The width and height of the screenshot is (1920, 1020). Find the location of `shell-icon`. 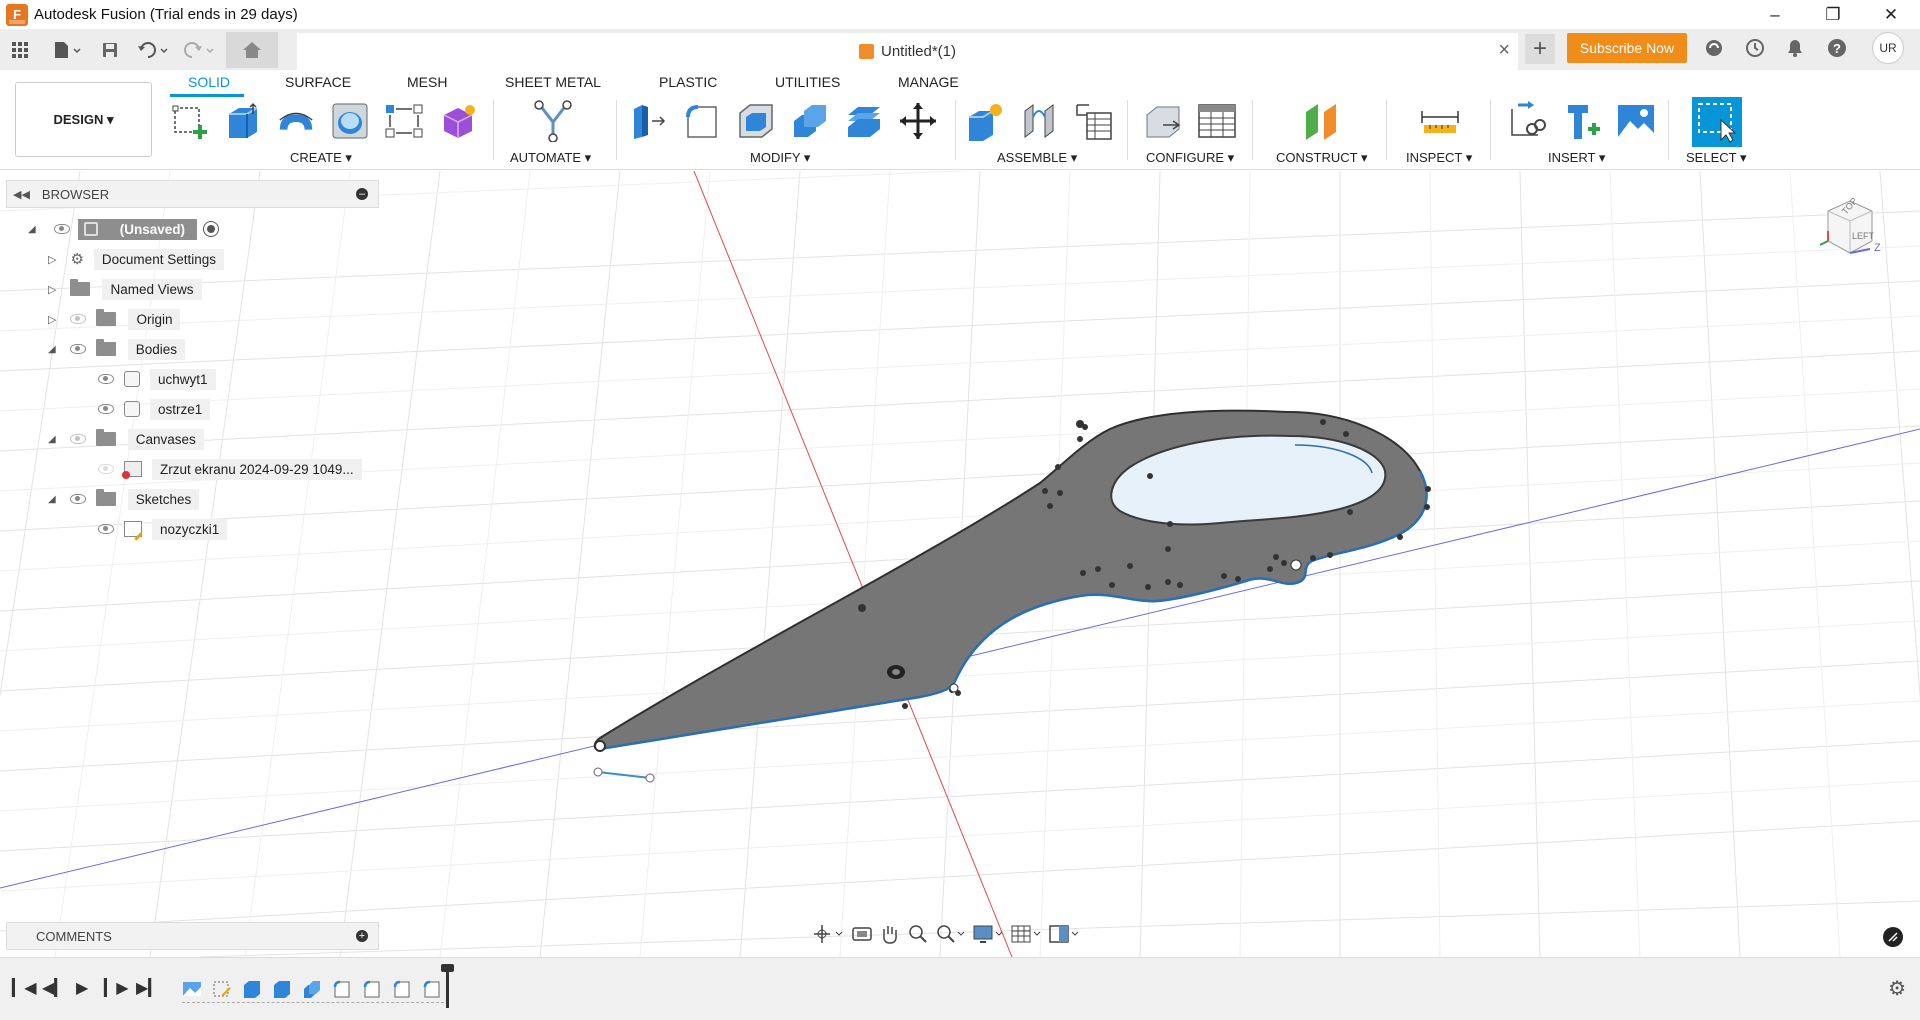

shell-icon is located at coordinates (756, 121).